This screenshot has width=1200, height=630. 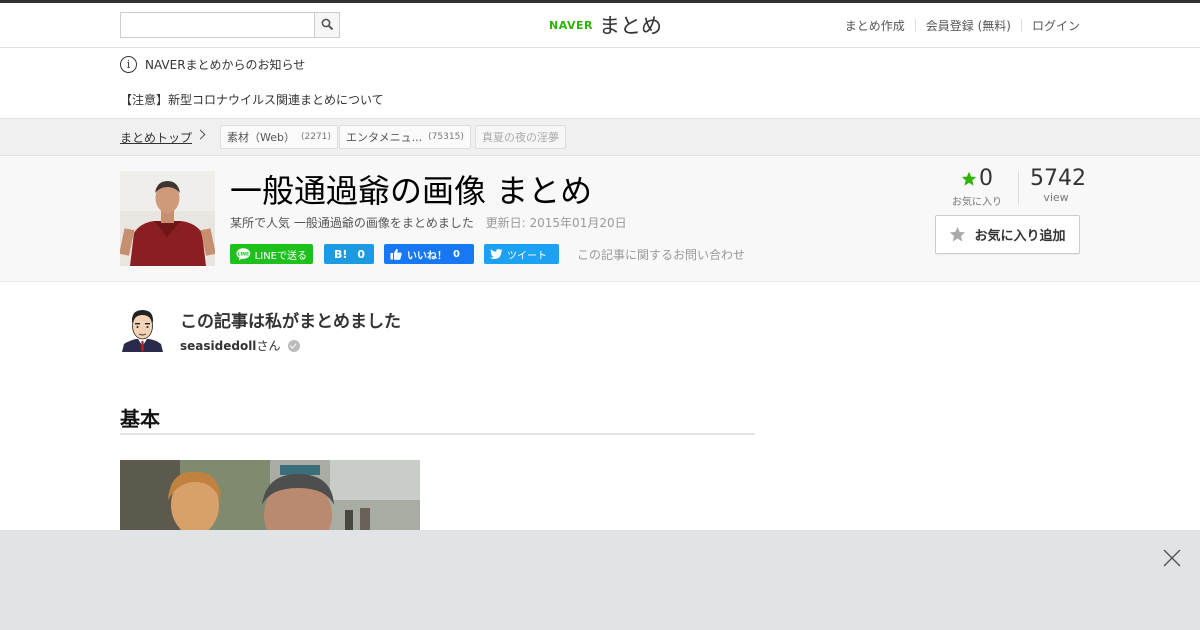 I want to click on line-icon: LINE, so click(x=243, y=254).